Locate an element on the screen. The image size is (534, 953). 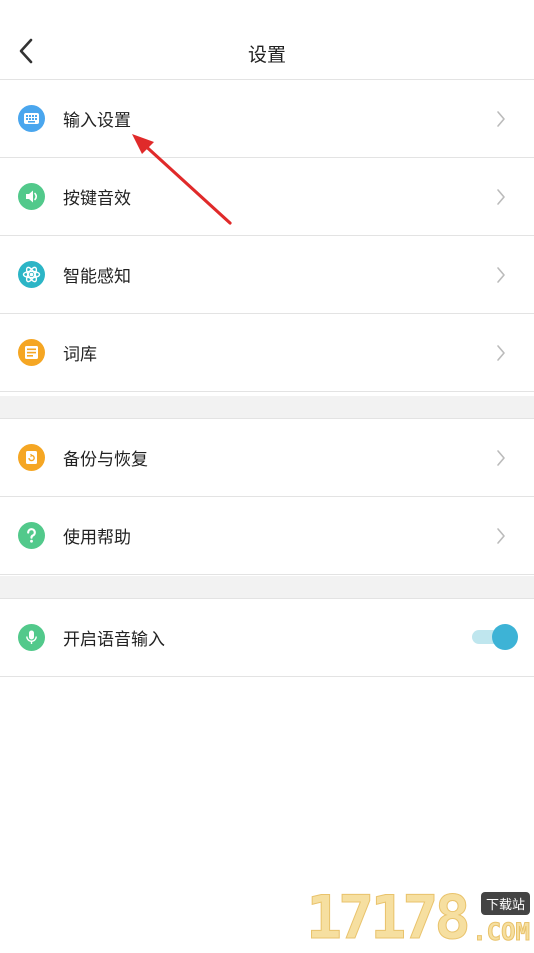
settings-group-voice: 开启语音输入 is located at coordinates (267, 638).